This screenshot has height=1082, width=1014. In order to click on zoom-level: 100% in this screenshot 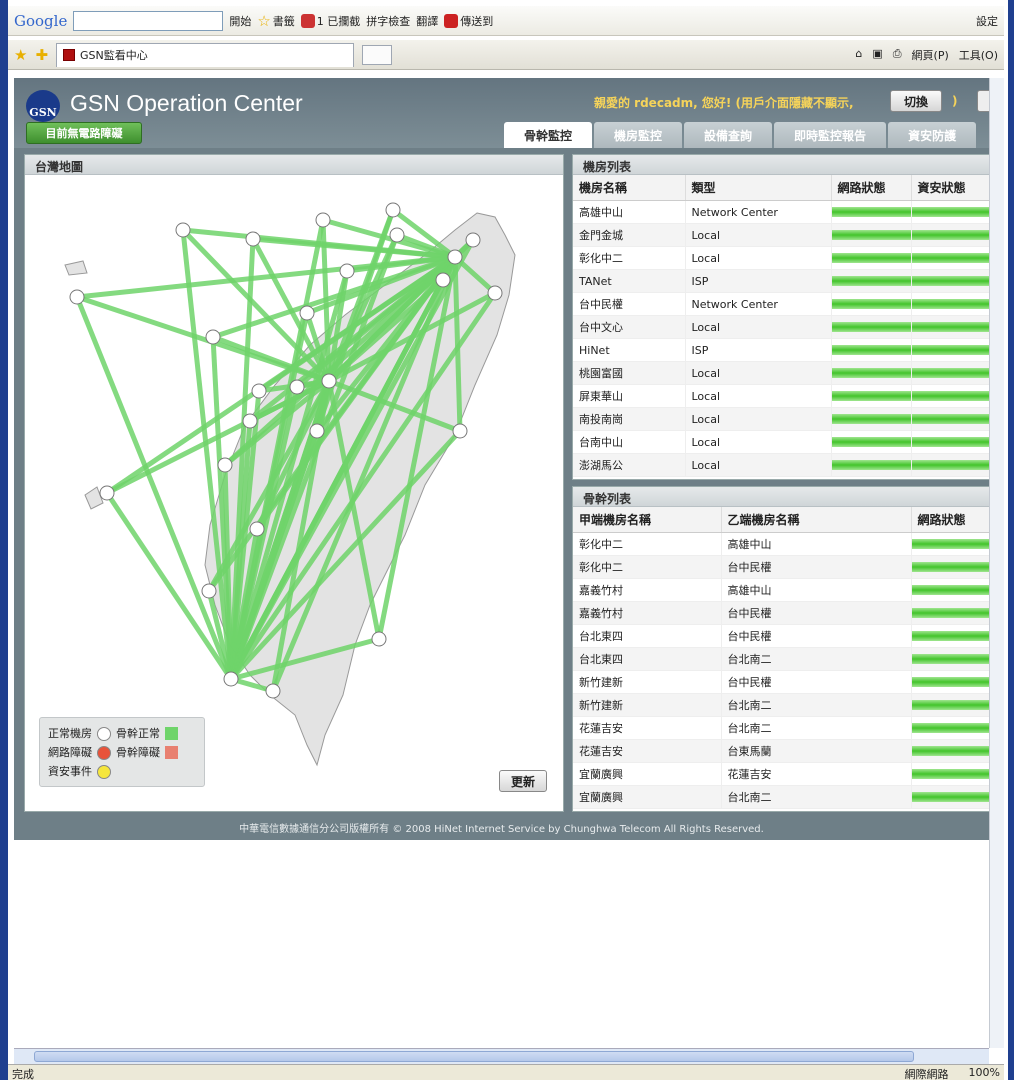, I will do `click(984, 1072)`.